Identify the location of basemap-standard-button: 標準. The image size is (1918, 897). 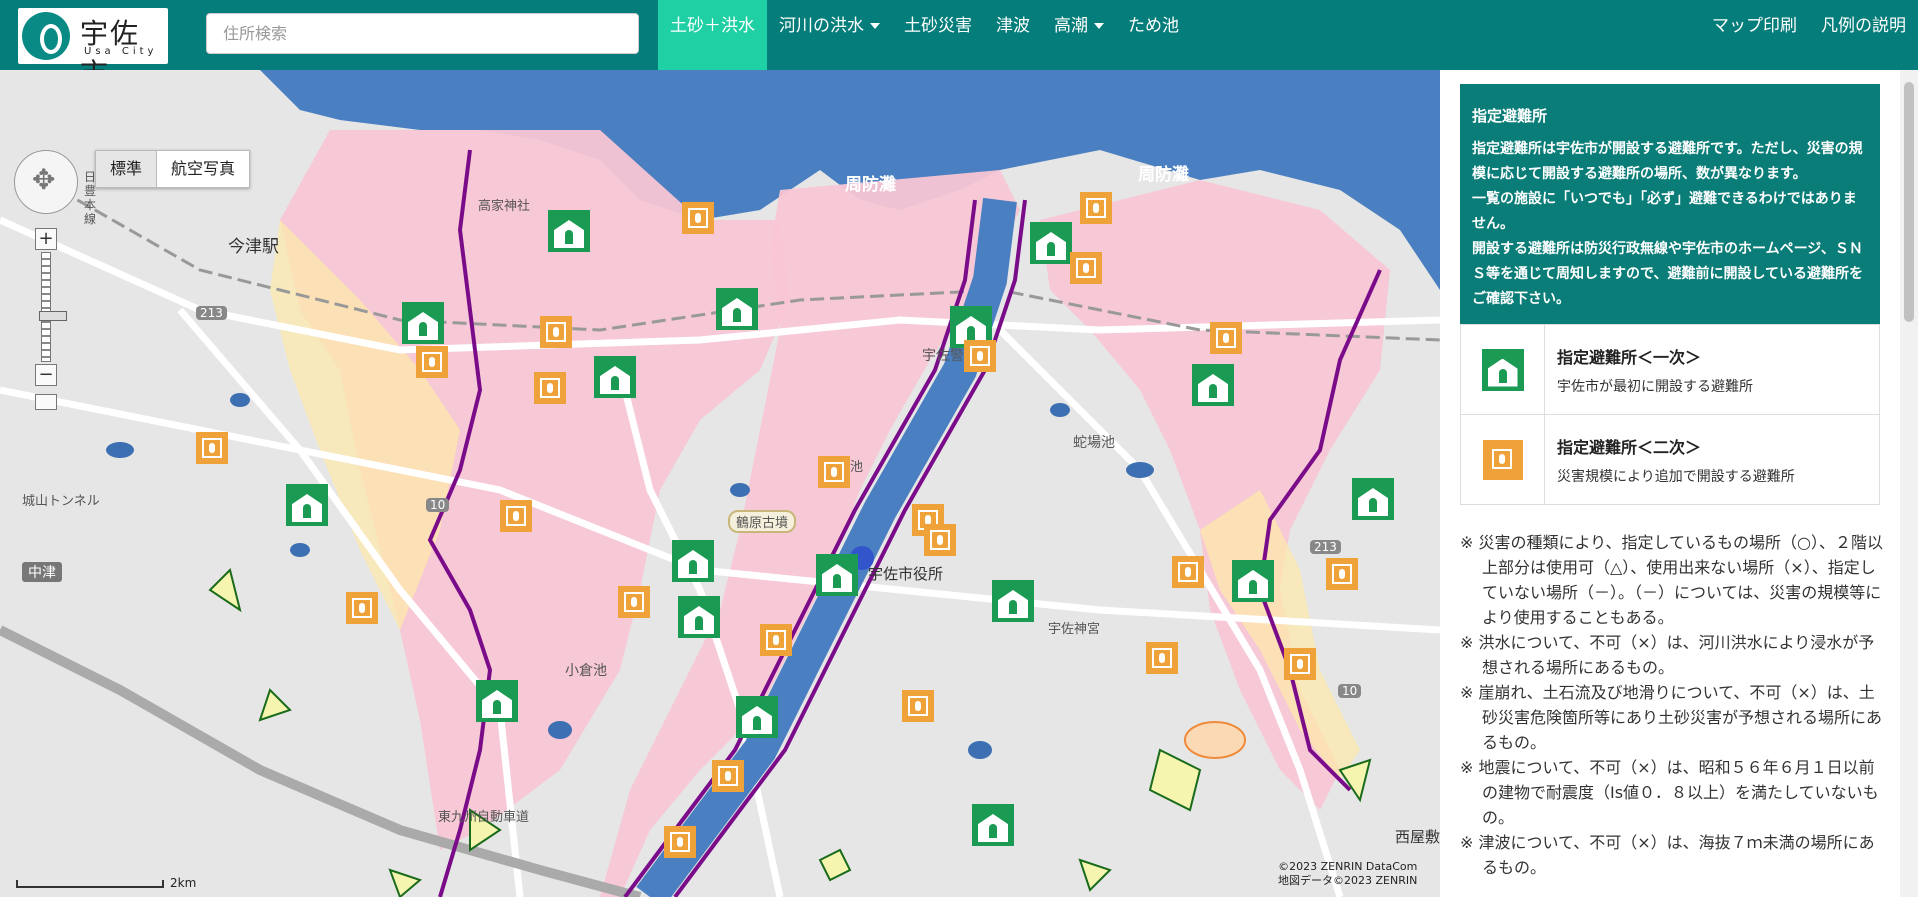
(127, 169).